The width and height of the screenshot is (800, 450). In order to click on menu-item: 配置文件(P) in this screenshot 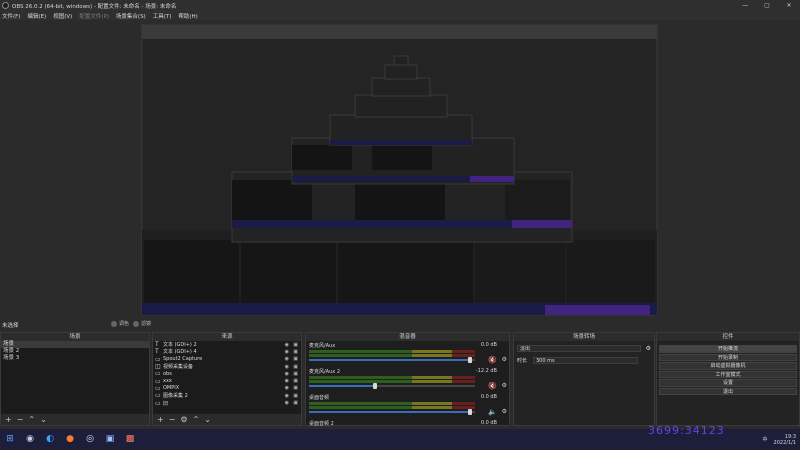, I will do `click(94, 16)`.